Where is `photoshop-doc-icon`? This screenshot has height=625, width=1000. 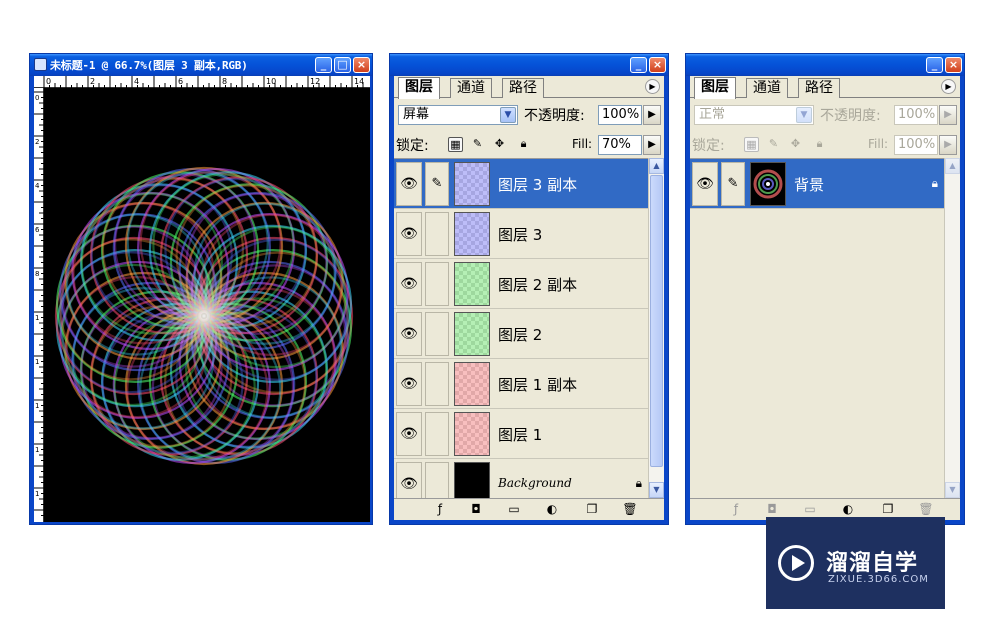 photoshop-doc-icon is located at coordinates (40, 64).